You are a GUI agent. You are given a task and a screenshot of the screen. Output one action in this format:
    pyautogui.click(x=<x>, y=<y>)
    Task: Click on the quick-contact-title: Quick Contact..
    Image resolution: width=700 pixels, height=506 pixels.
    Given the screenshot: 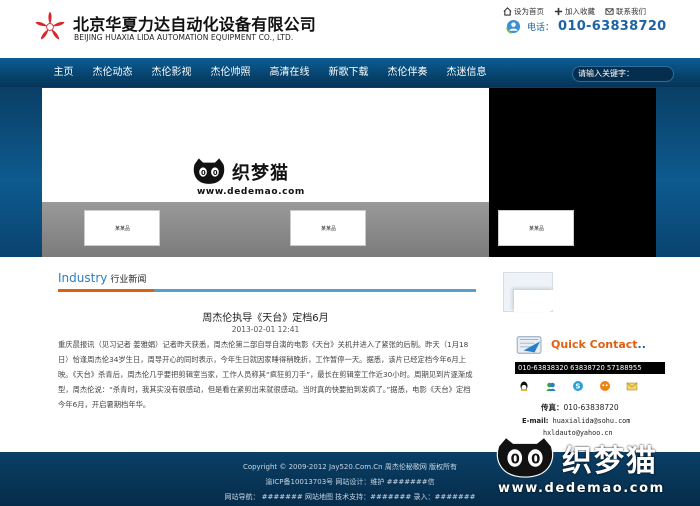 What is the action you would take?
    pyautogui.click(x=598, y=344)
    